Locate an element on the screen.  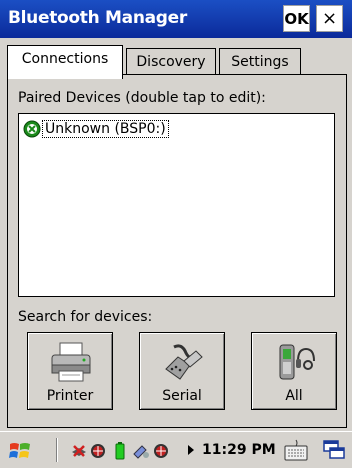
list-item: Unknown (BSP0:) is located at coordinates (176, 129).